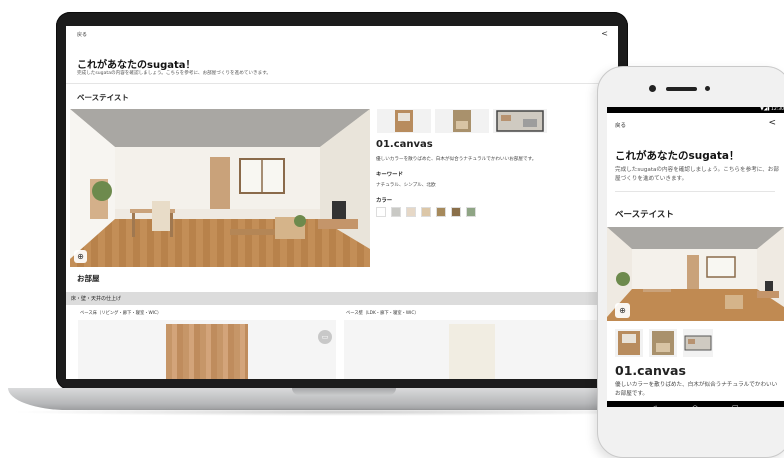 The height and width of the screenshot is (458, 784). What do you see at coordinates (735, 405) in the screenshot?
I see `nav-recent-icon: □` at bounding box center [735, 405].